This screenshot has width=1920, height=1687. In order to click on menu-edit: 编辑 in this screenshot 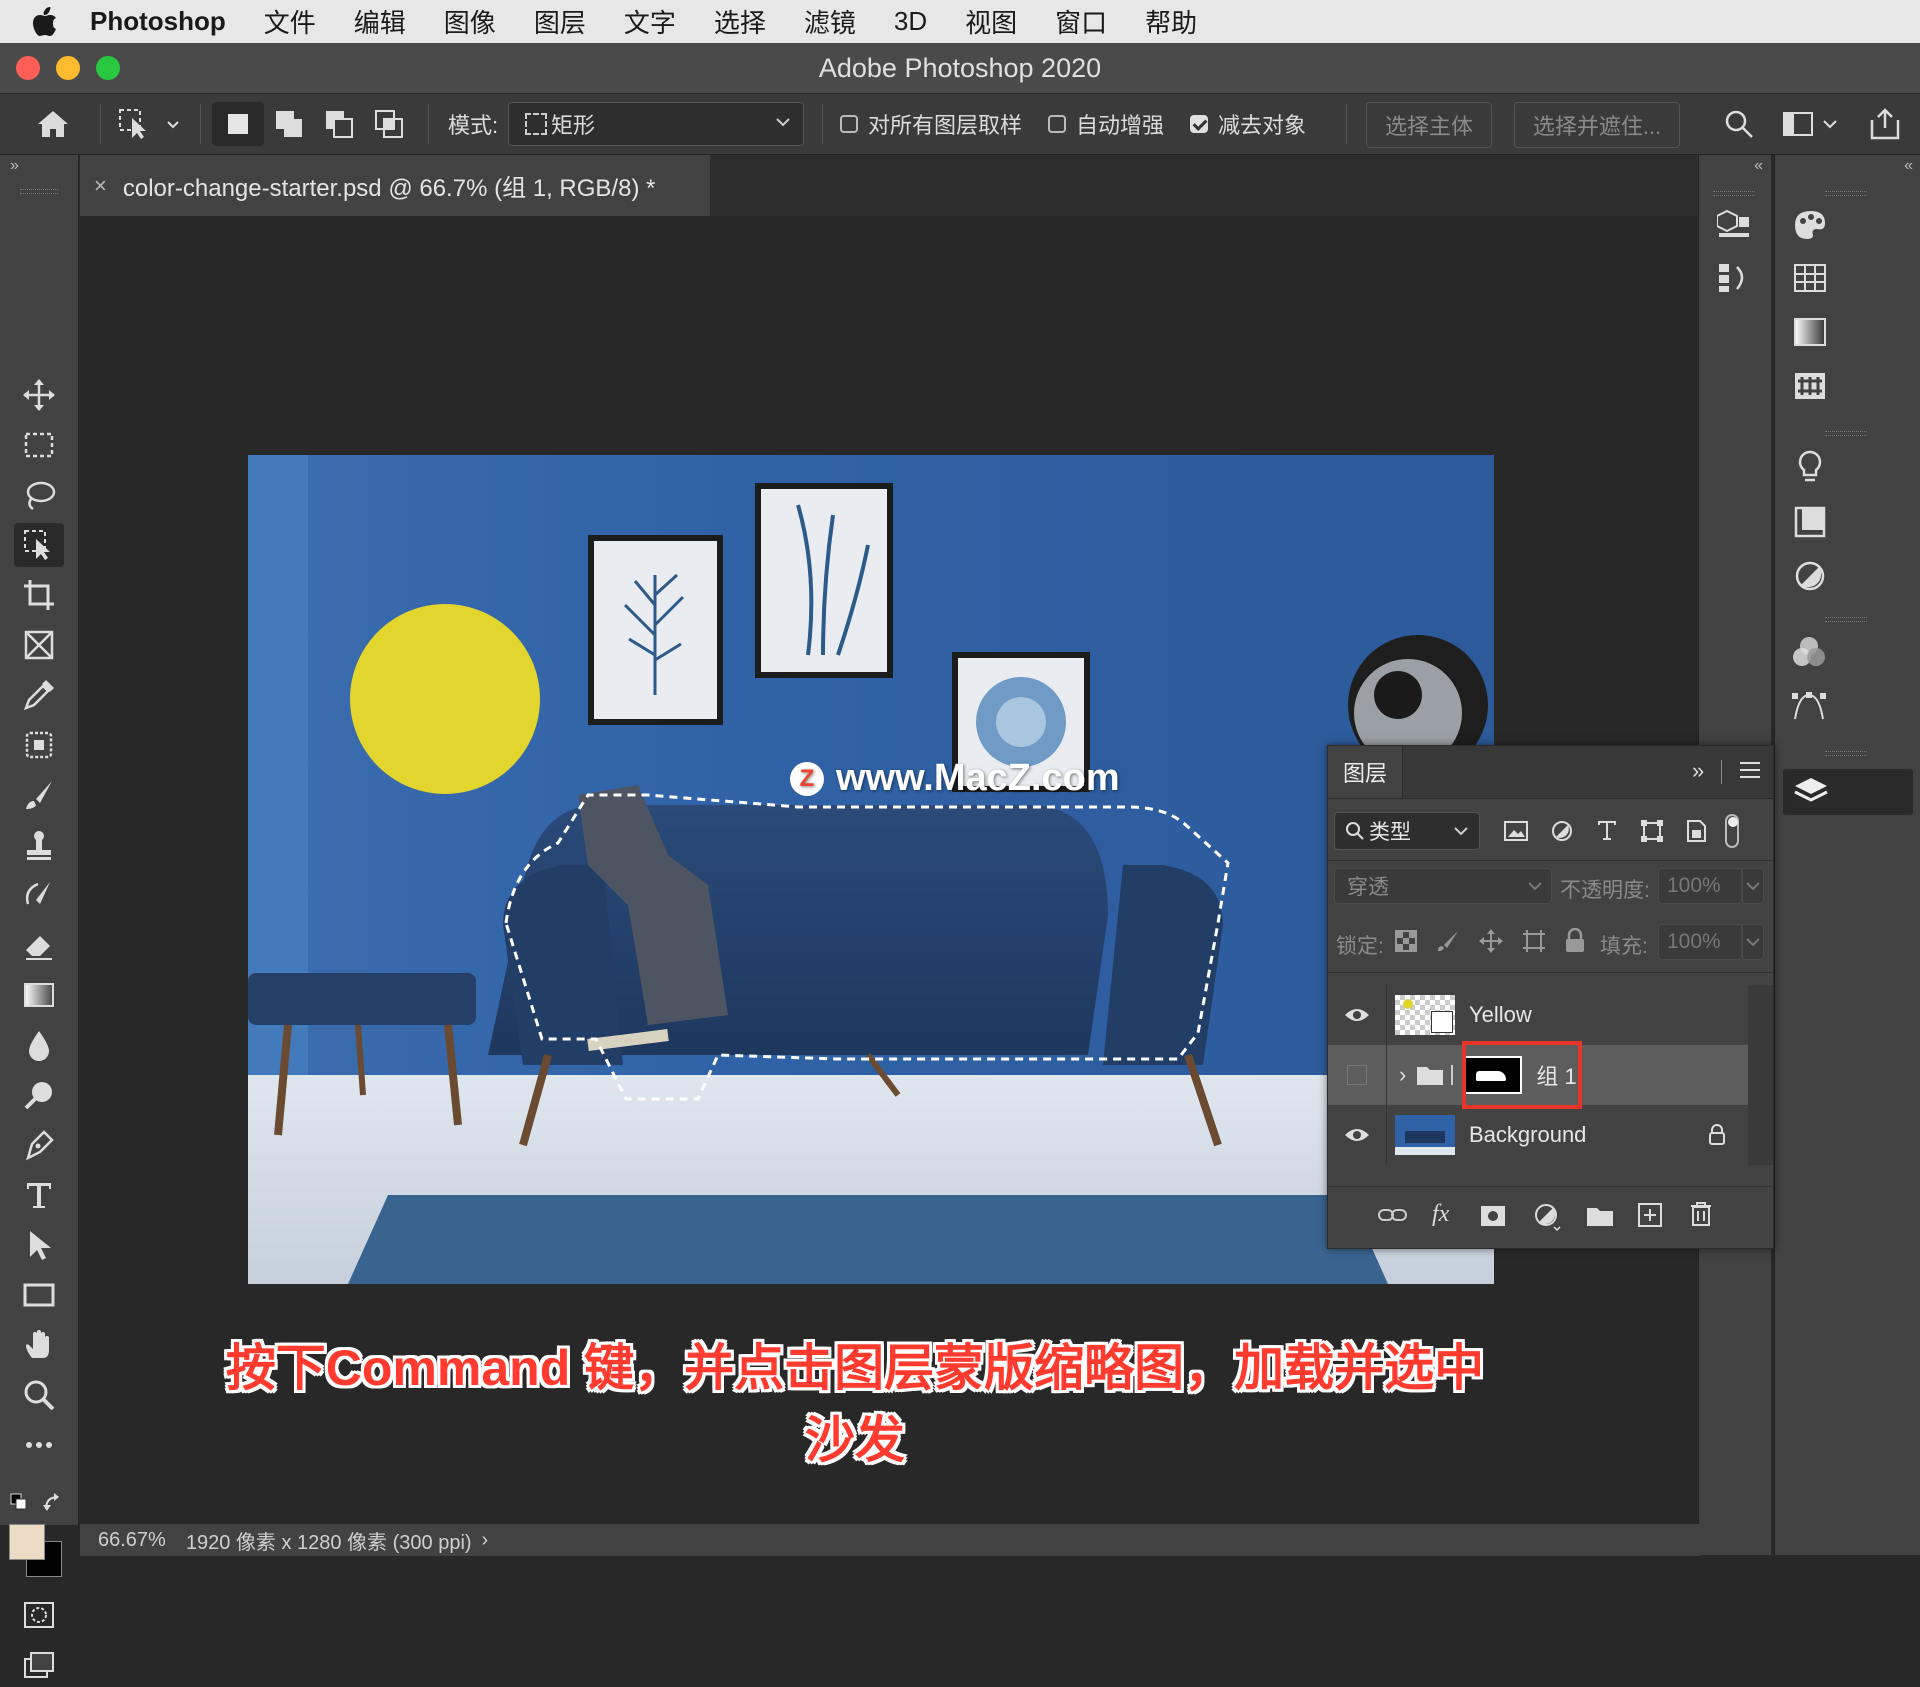, I will do `click(380, 21)`.